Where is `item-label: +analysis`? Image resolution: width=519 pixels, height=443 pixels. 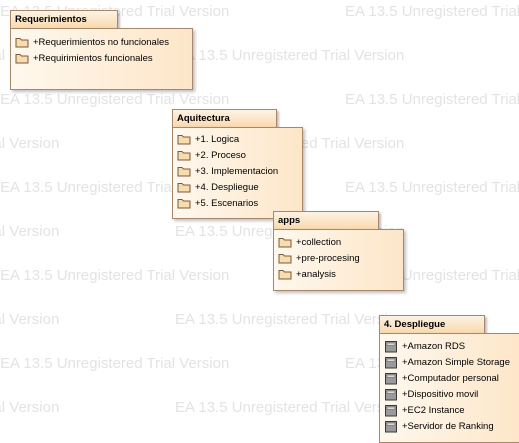 item-label: +analysis is located at coordinates (316, 274).